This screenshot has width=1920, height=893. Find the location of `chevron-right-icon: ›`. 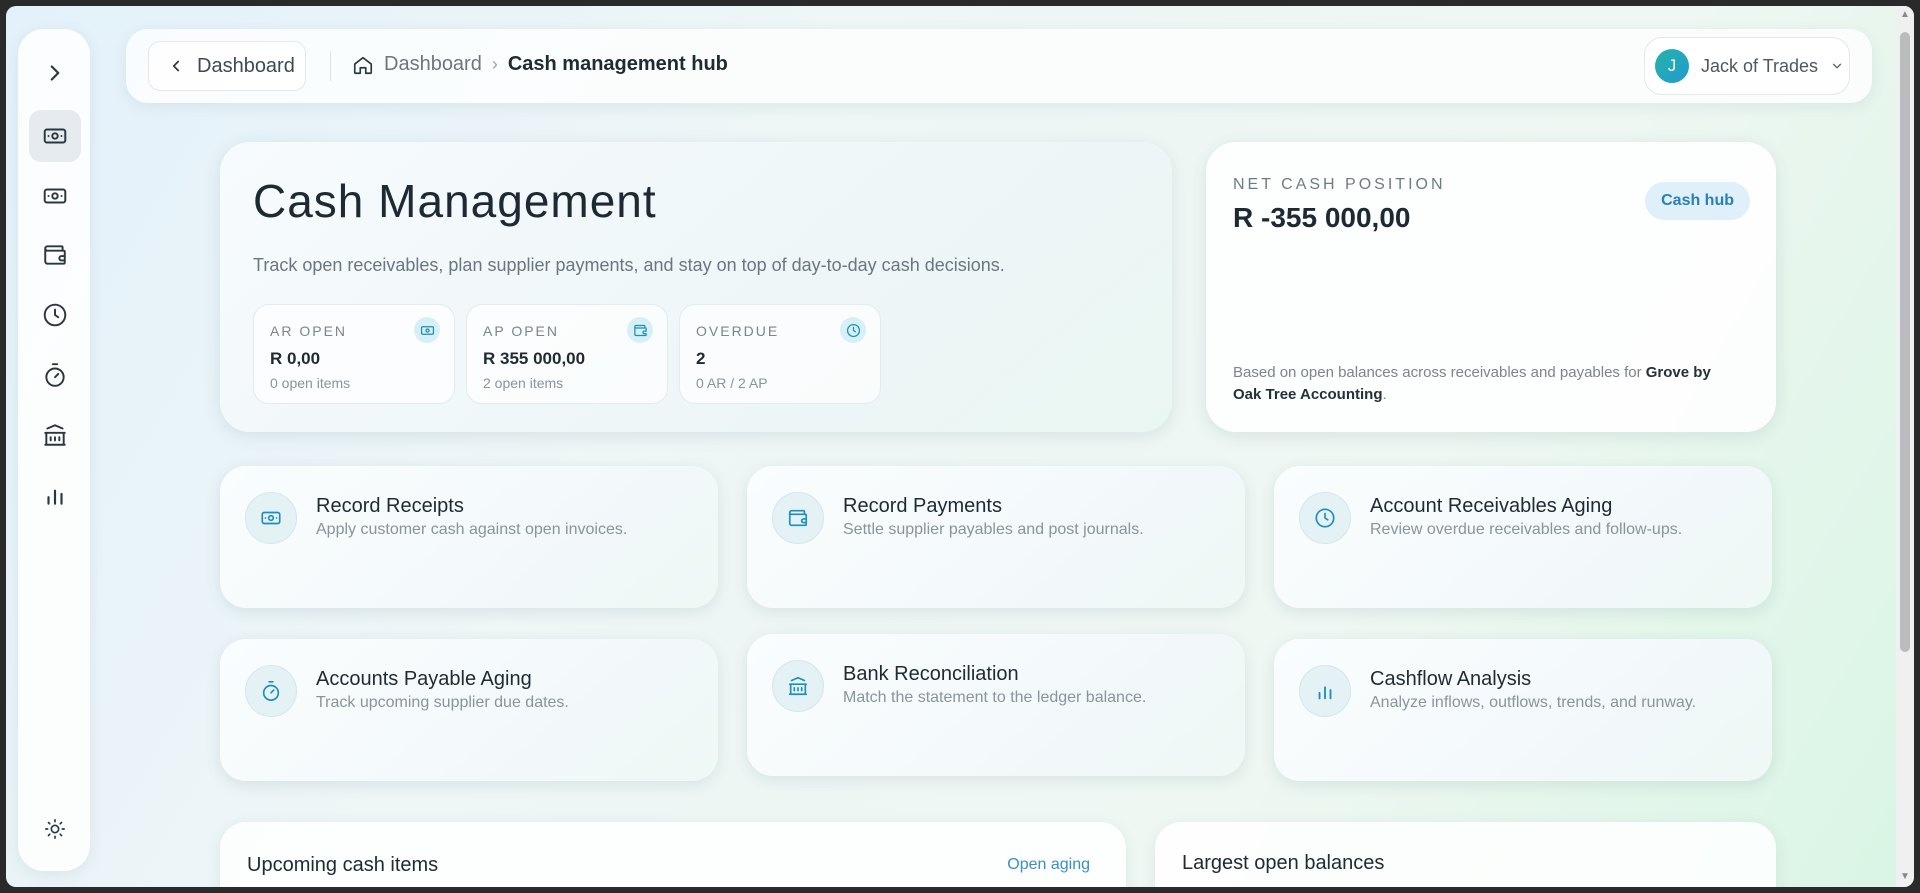

chevron-right-icon: › is located at coordinates (494, 64).